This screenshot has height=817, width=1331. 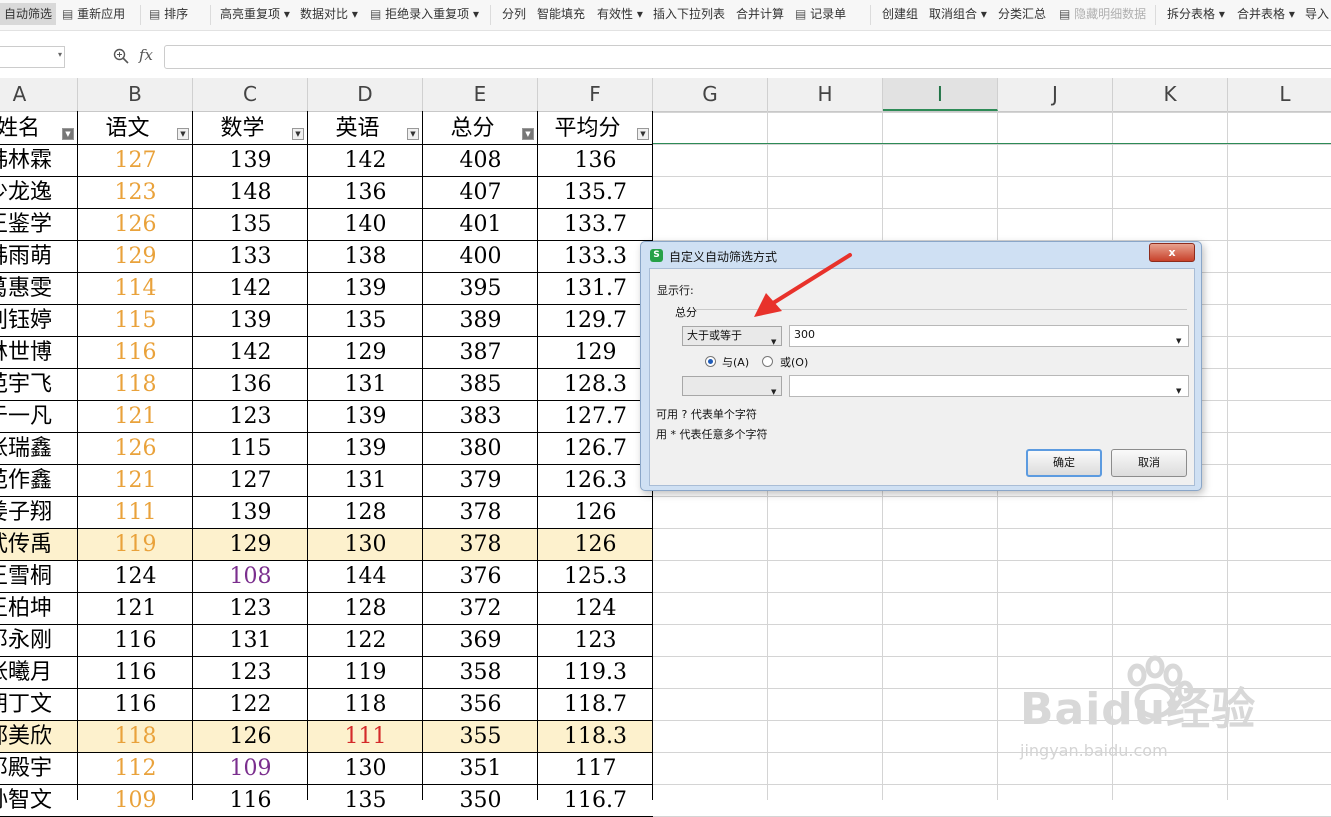 I want to click on score-cell: 407, so click(x=480, y=193).